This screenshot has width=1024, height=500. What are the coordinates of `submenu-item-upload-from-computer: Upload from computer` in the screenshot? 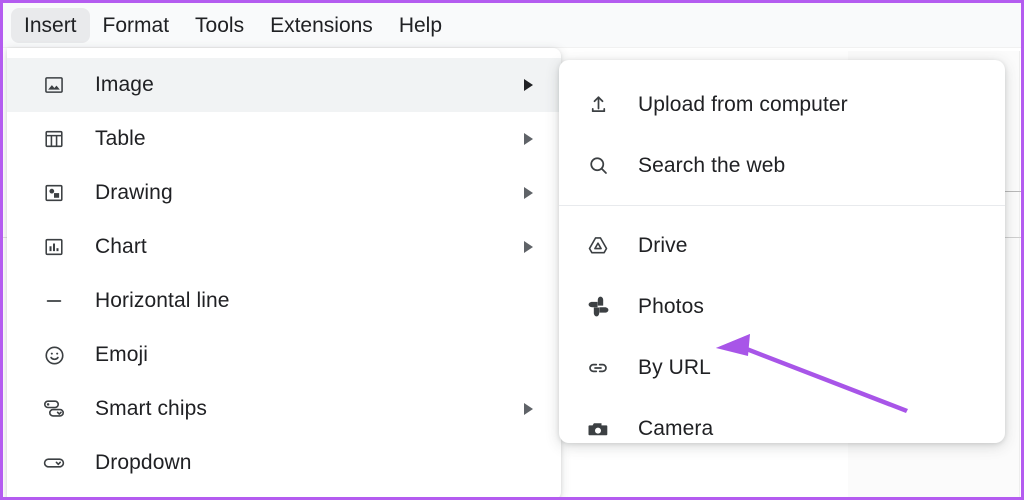 It's located at (782, 104).